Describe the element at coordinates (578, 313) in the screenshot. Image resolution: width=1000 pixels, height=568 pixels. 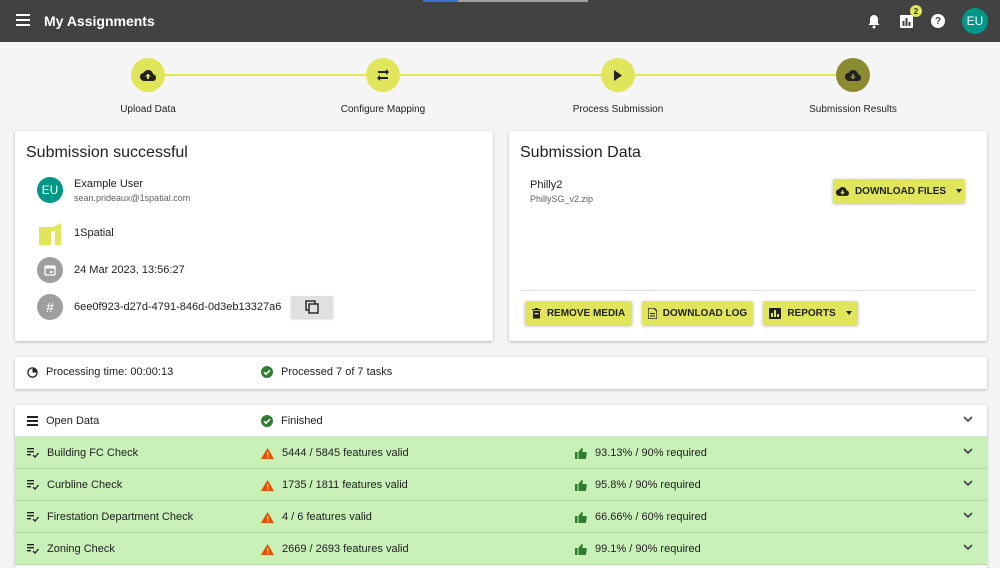
I see `remove-media-button: REMOVE MEDIA` at that location.